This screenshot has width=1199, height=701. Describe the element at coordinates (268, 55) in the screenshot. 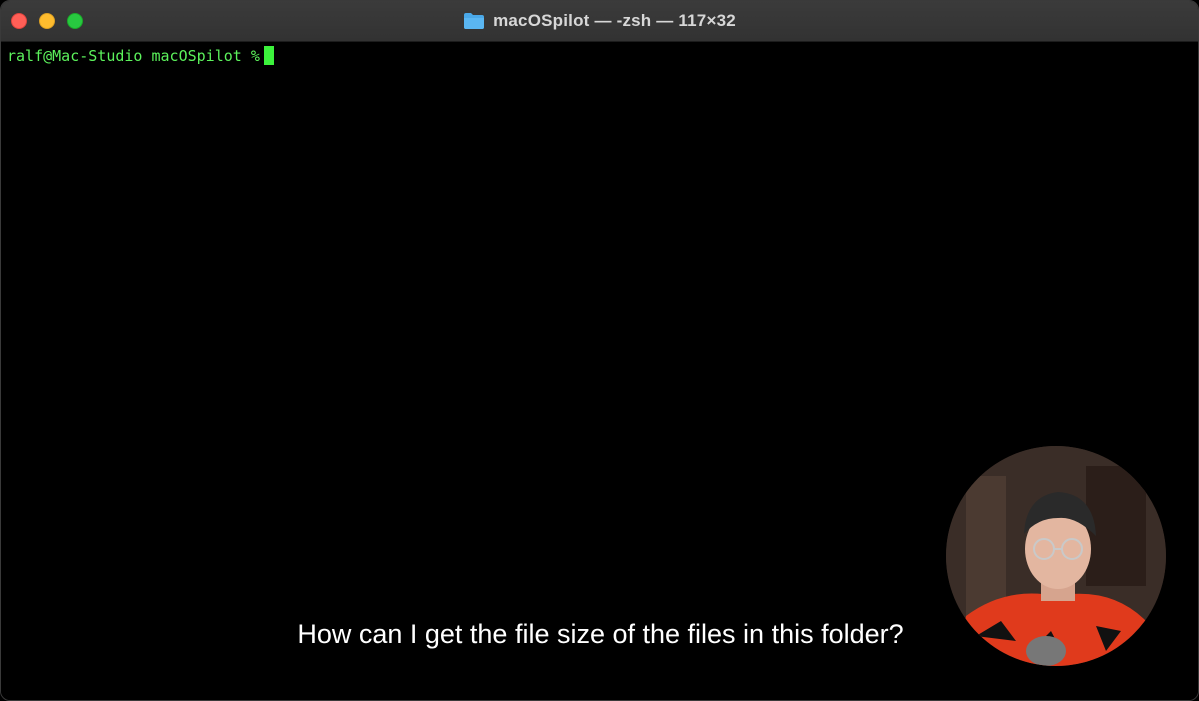

I see `text-cursor` at that location.